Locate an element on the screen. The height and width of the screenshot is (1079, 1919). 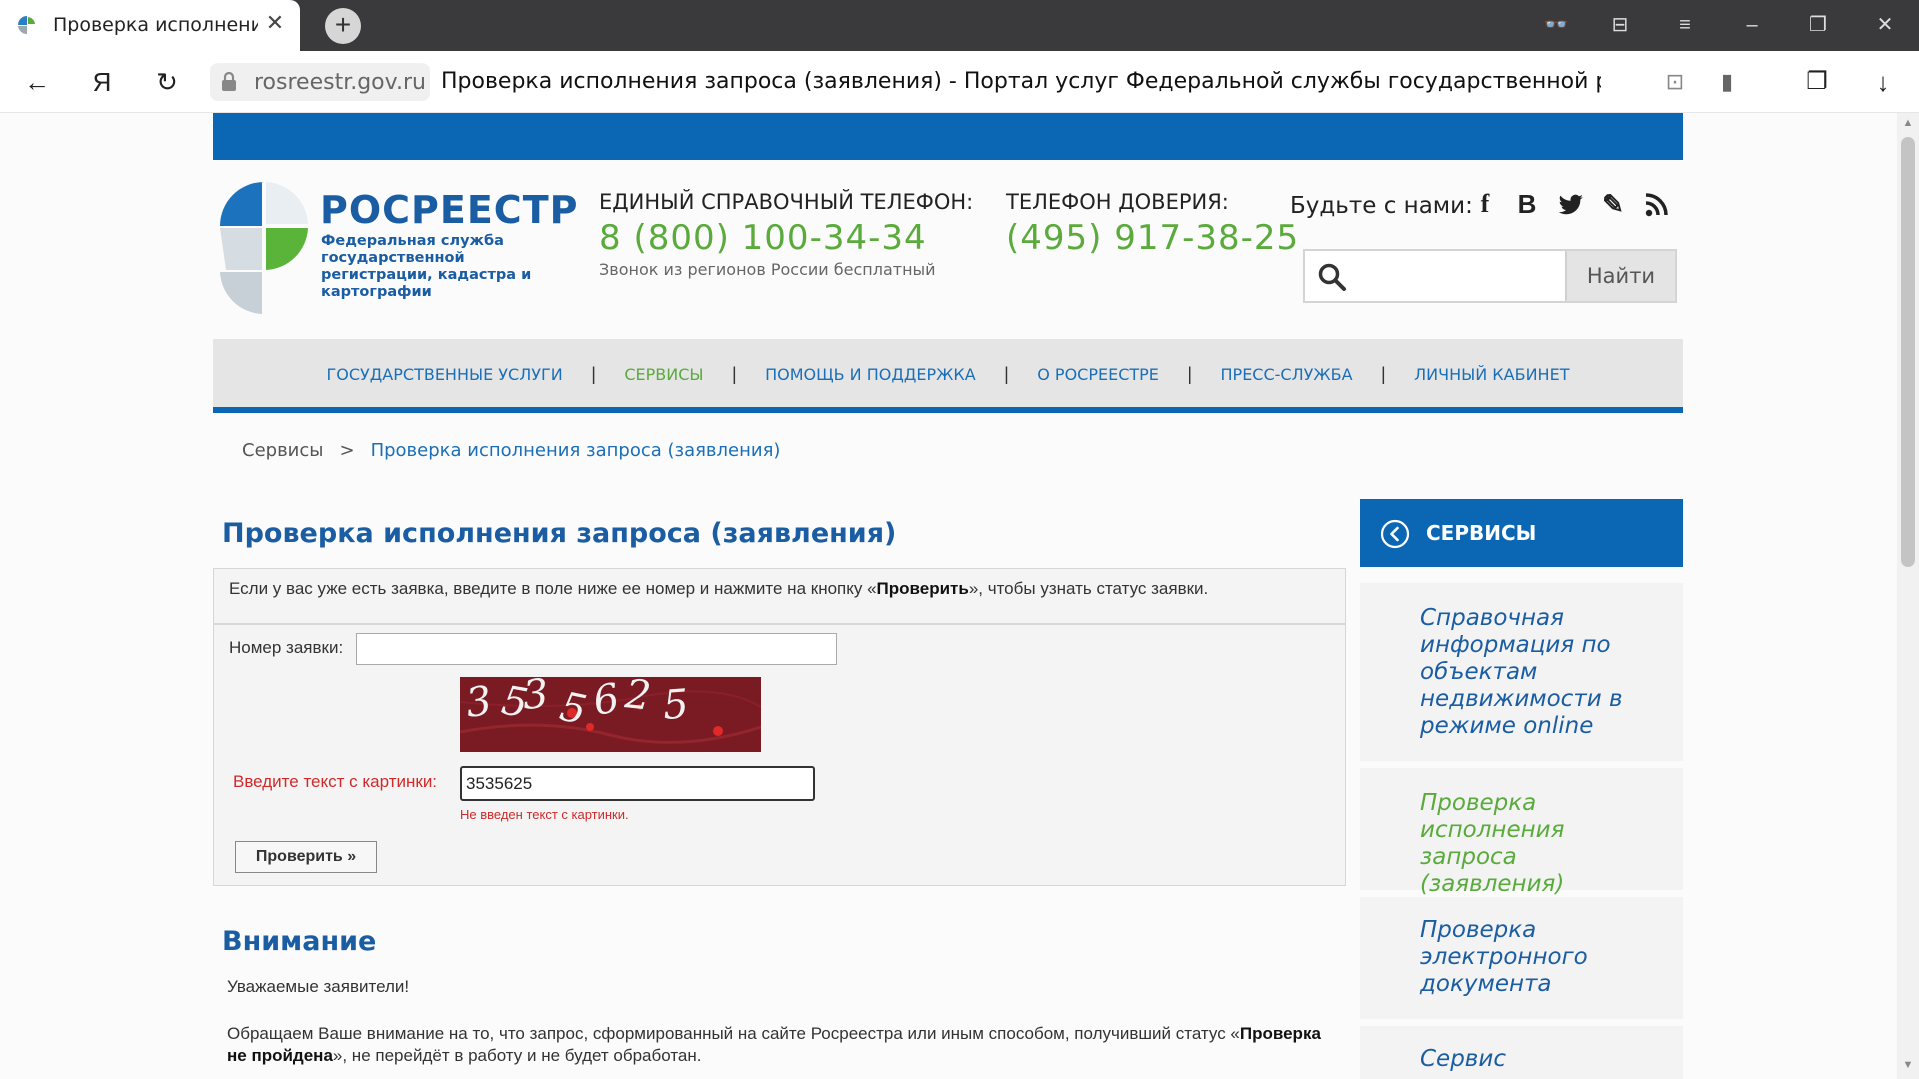
tab-close-icon: ✕ is located at coordinates (275, 23).